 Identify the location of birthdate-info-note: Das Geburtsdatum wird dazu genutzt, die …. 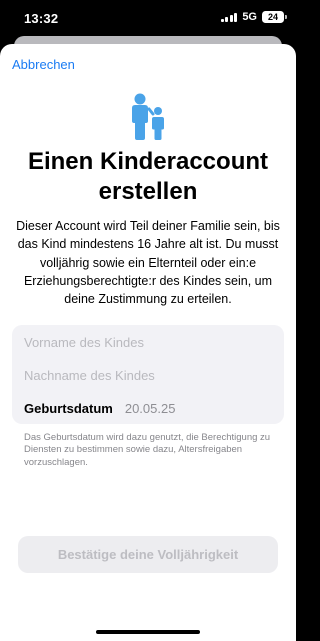
(147, 450).